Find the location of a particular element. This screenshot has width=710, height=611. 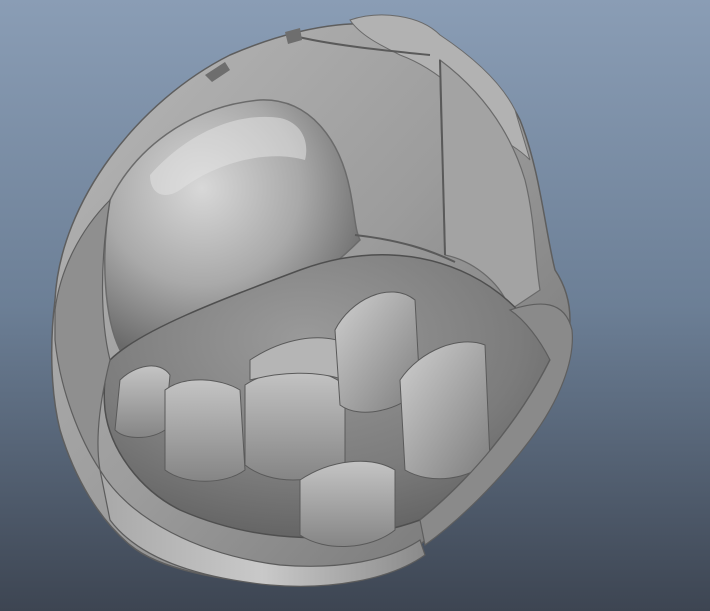

inner-pad-left is located at coordinates (205, 430).